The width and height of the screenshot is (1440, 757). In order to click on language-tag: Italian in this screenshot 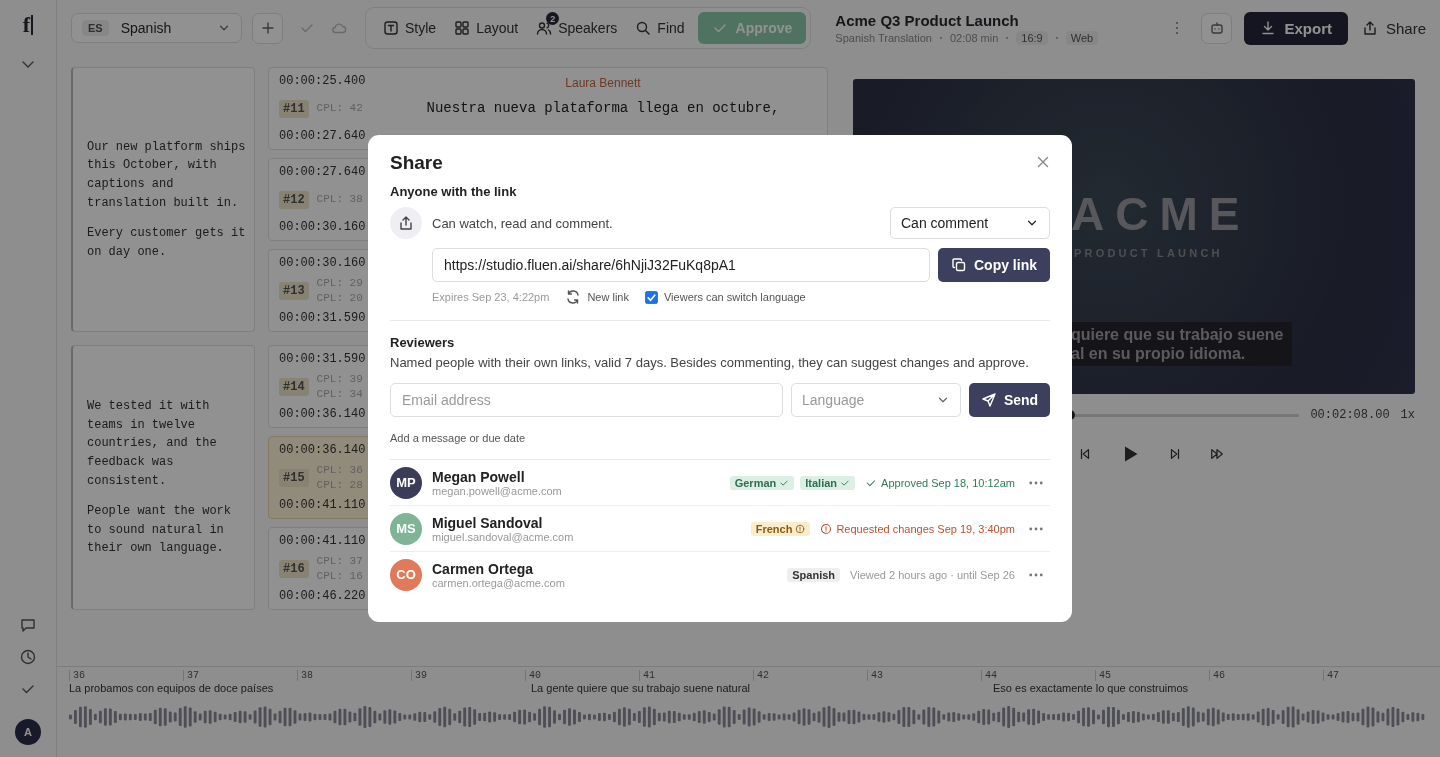, I will do `click(828, 482)`.